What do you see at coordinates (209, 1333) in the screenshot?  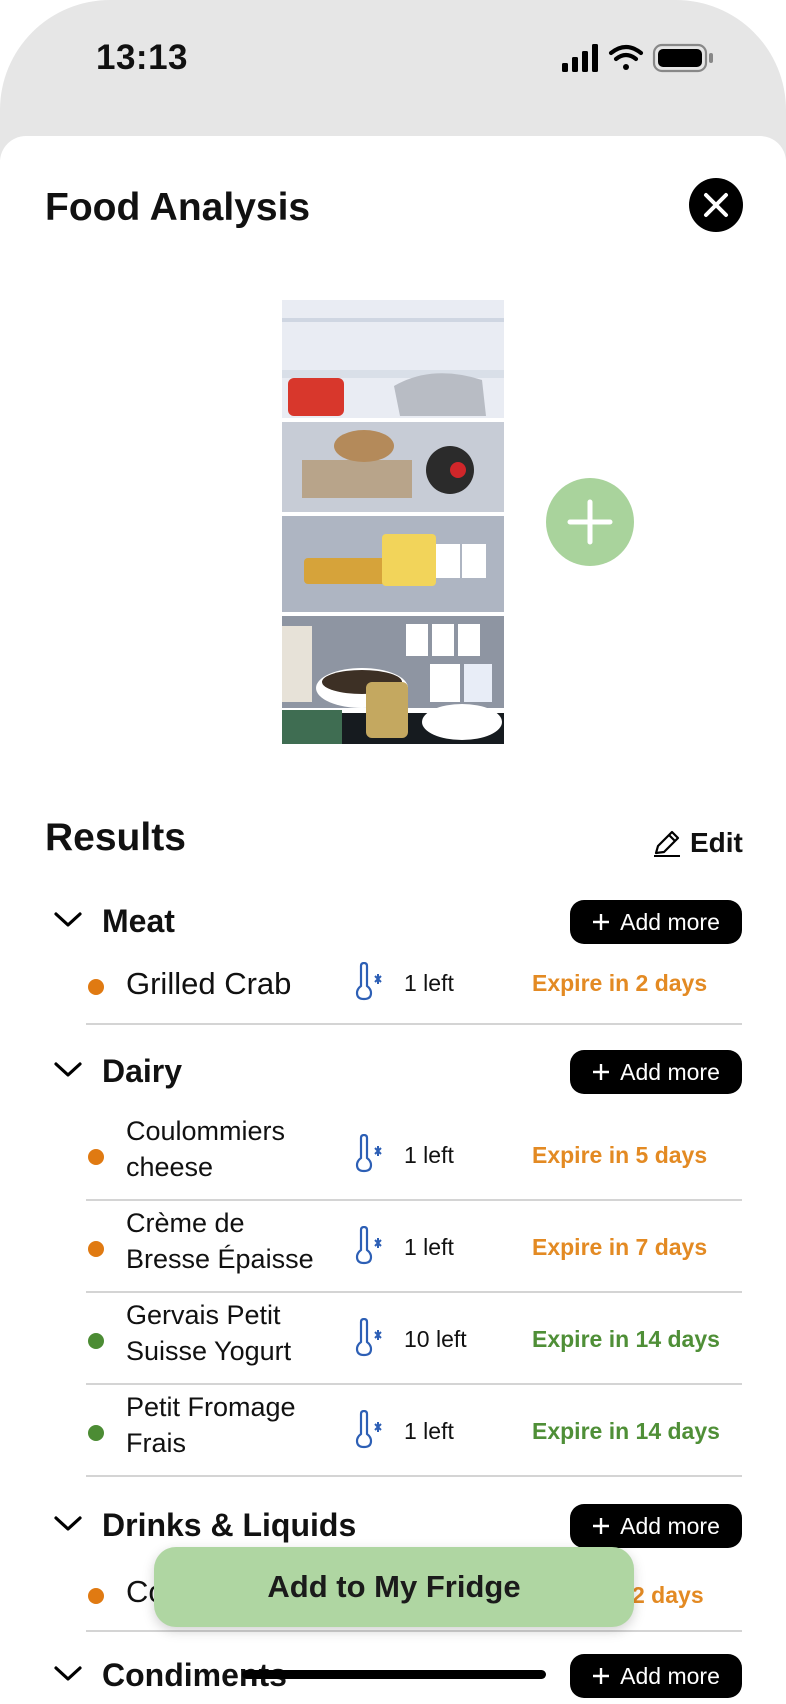 I see `item-name: Gervais Petit Suisse Yogurt` at bounding box center [209, 1333].